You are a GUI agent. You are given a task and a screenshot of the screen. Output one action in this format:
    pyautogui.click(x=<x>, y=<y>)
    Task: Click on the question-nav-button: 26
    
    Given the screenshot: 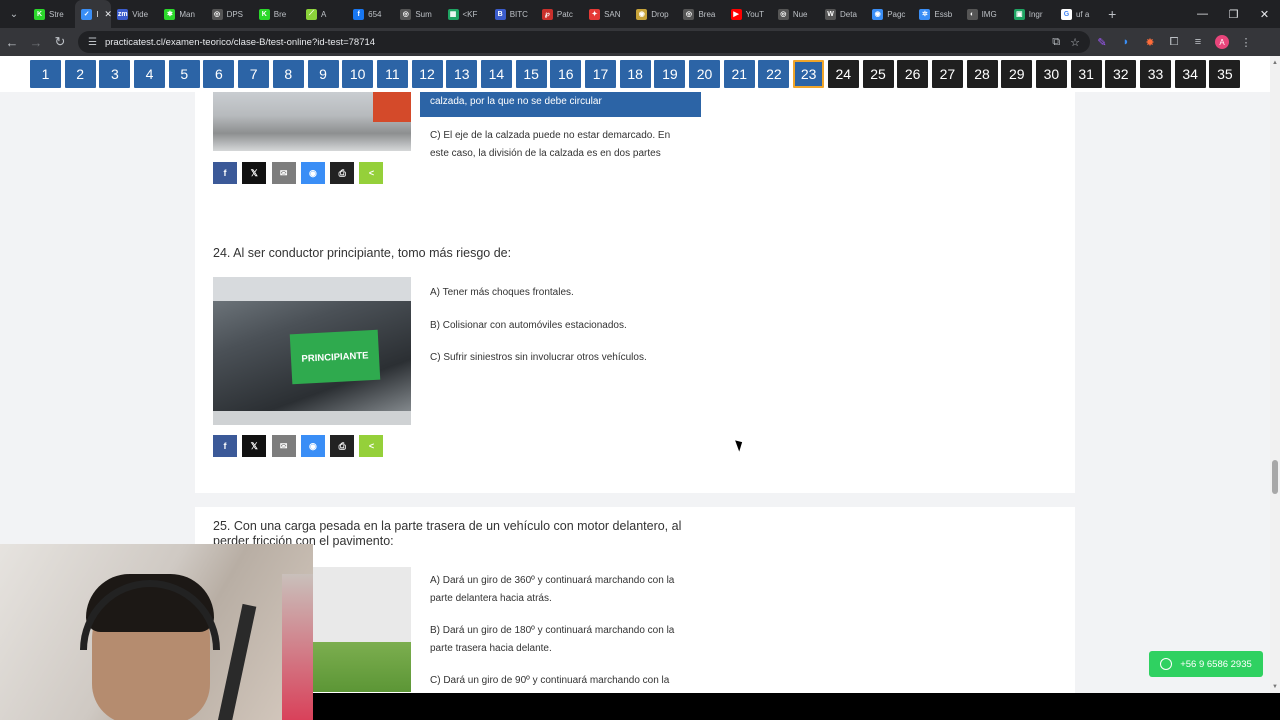 What is the action you would take?
    pyautogui.click(x=913, y=74)
    